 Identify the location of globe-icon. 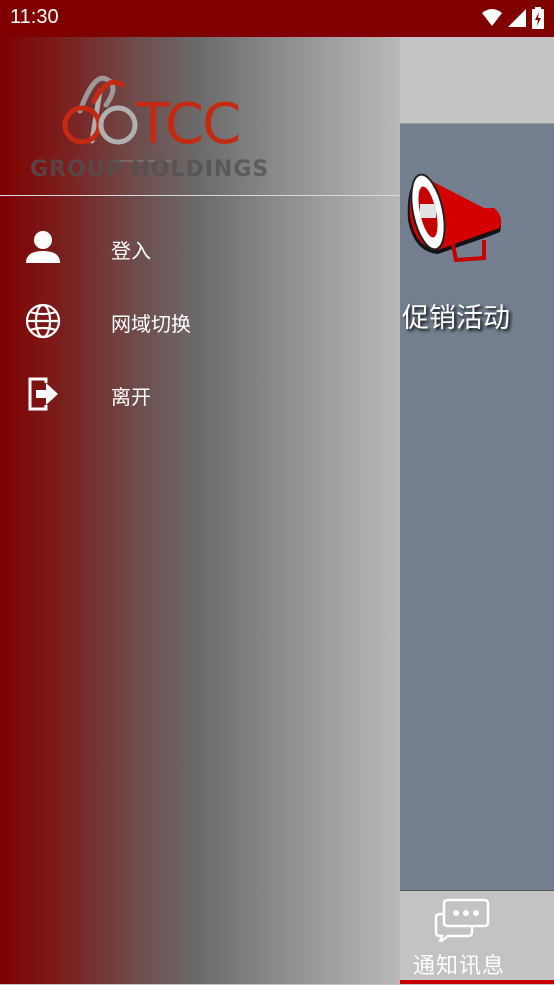
(43, 321).